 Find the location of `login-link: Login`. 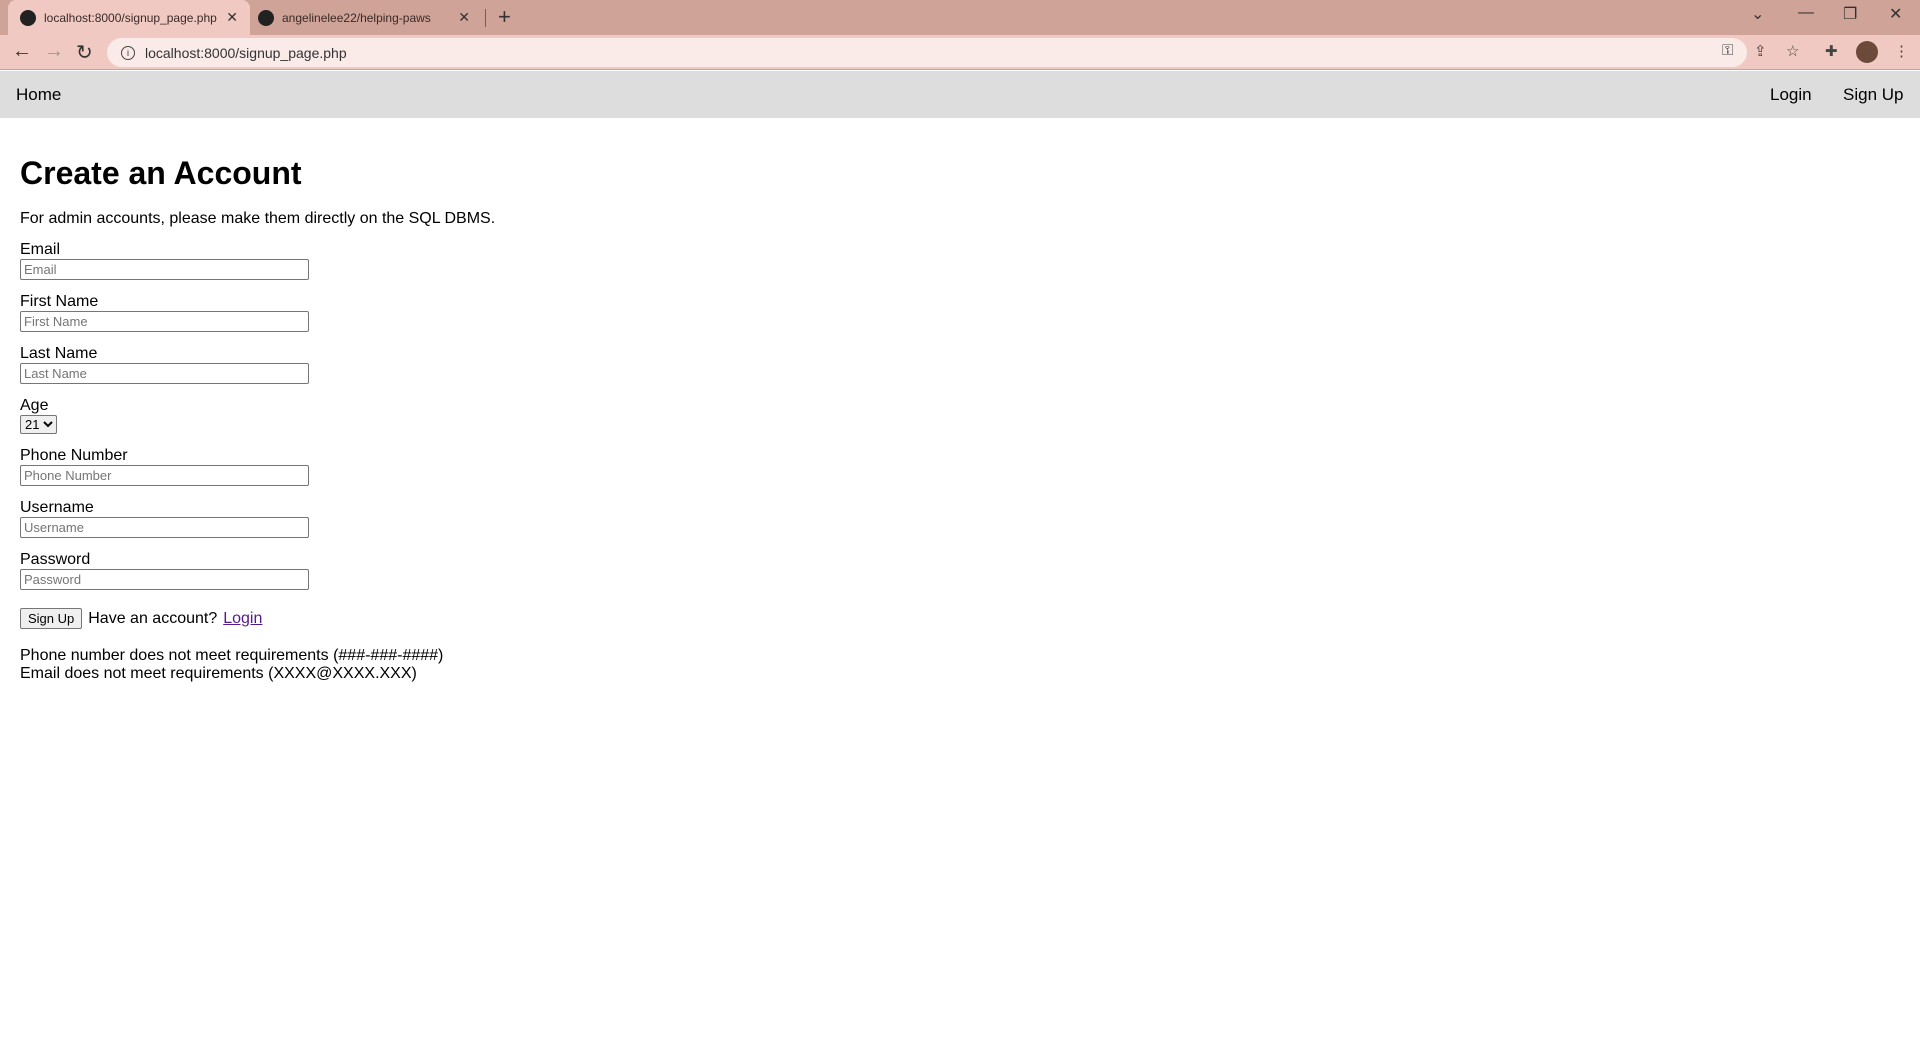

login-link: Login is located at coordinates (242, 619).